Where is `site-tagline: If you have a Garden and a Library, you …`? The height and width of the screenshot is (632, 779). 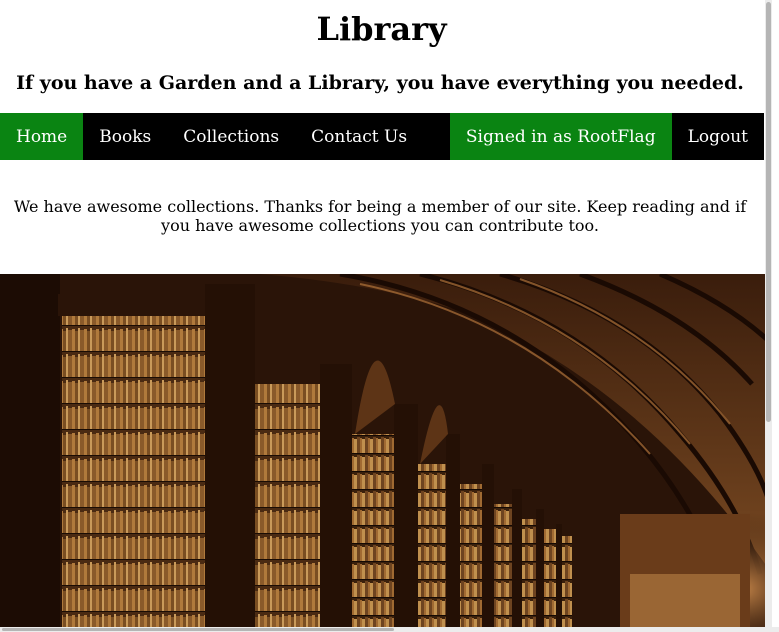
site-tagline: If you have a Garden and a Library, you … is located at coordinates (380, 83).